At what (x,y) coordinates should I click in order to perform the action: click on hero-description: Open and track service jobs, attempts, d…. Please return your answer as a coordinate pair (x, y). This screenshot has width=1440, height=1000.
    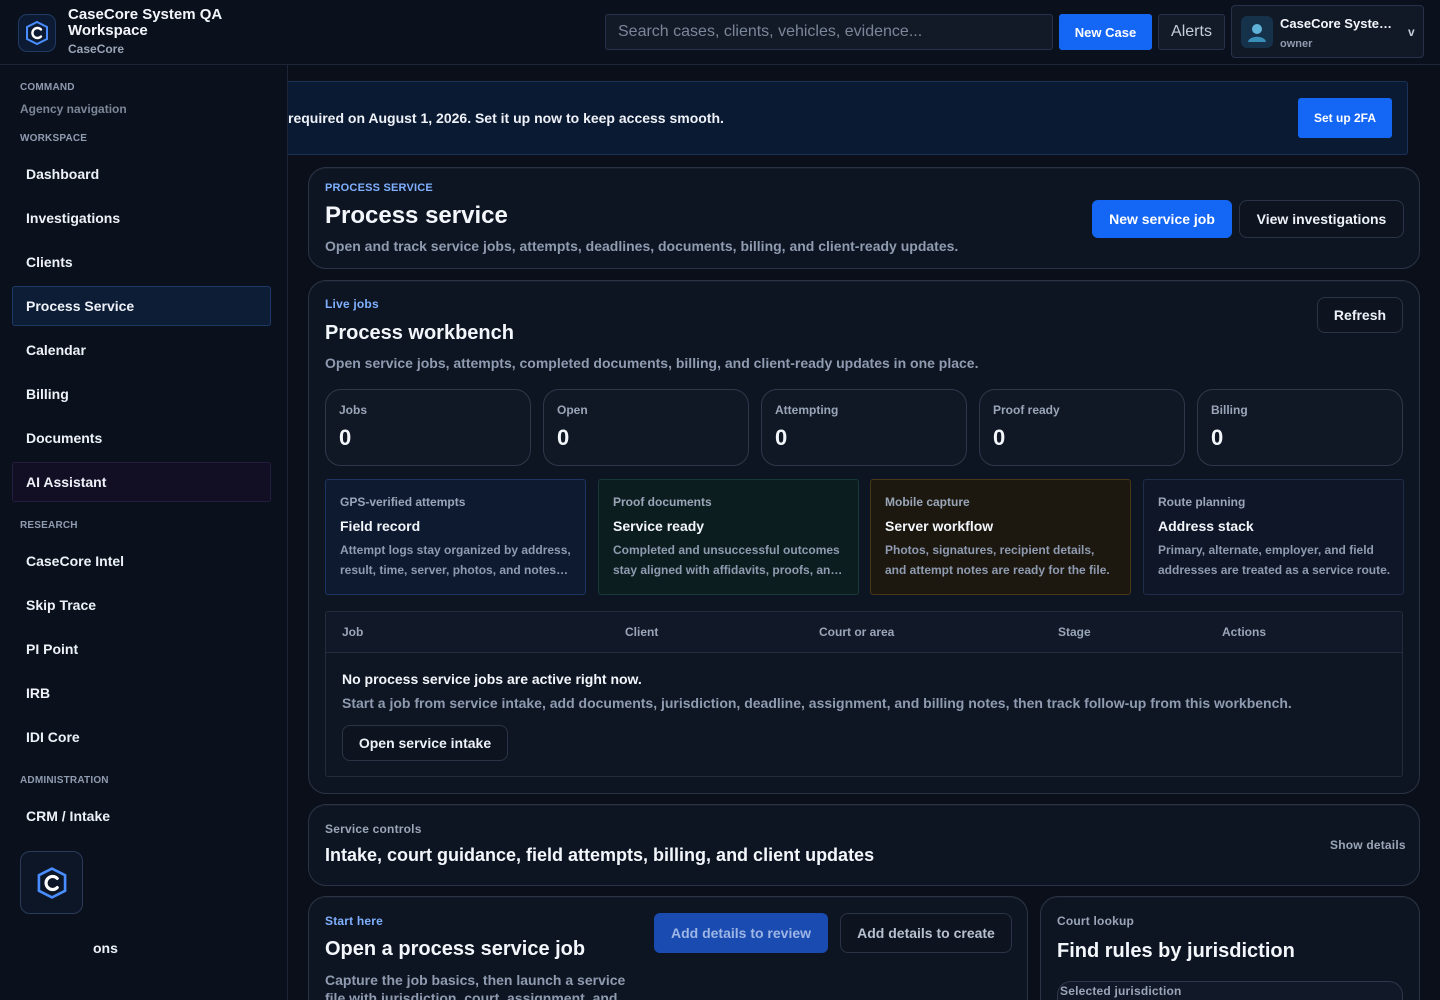
    Looking at the image, I should click on (642, 246).